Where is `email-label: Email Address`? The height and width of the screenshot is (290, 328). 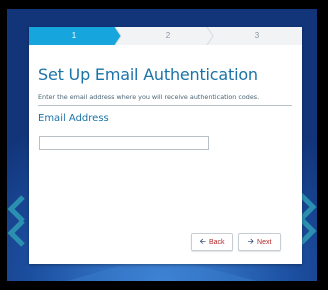 email-label: Email Address is located at coordinates (73, 118).